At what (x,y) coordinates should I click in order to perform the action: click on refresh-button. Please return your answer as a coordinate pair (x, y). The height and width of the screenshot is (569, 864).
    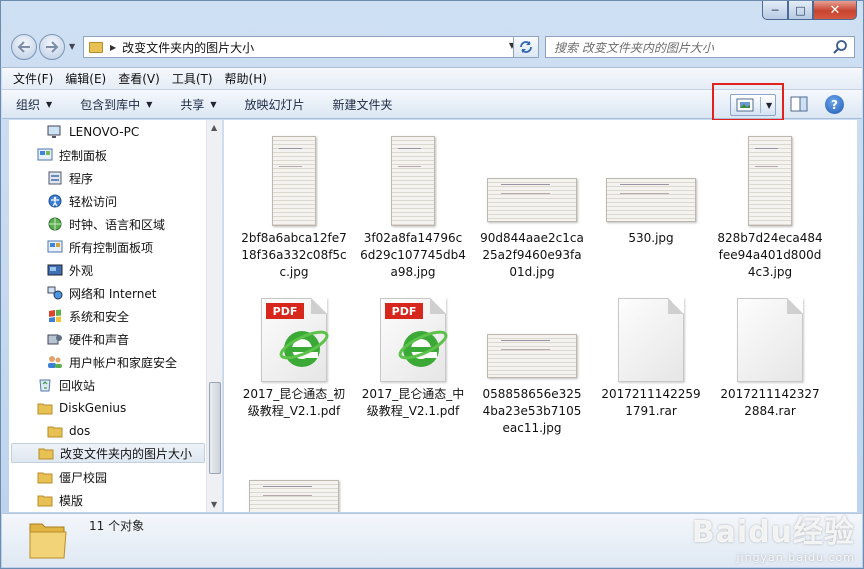
    Looking at the image, I should click on (526, 47).